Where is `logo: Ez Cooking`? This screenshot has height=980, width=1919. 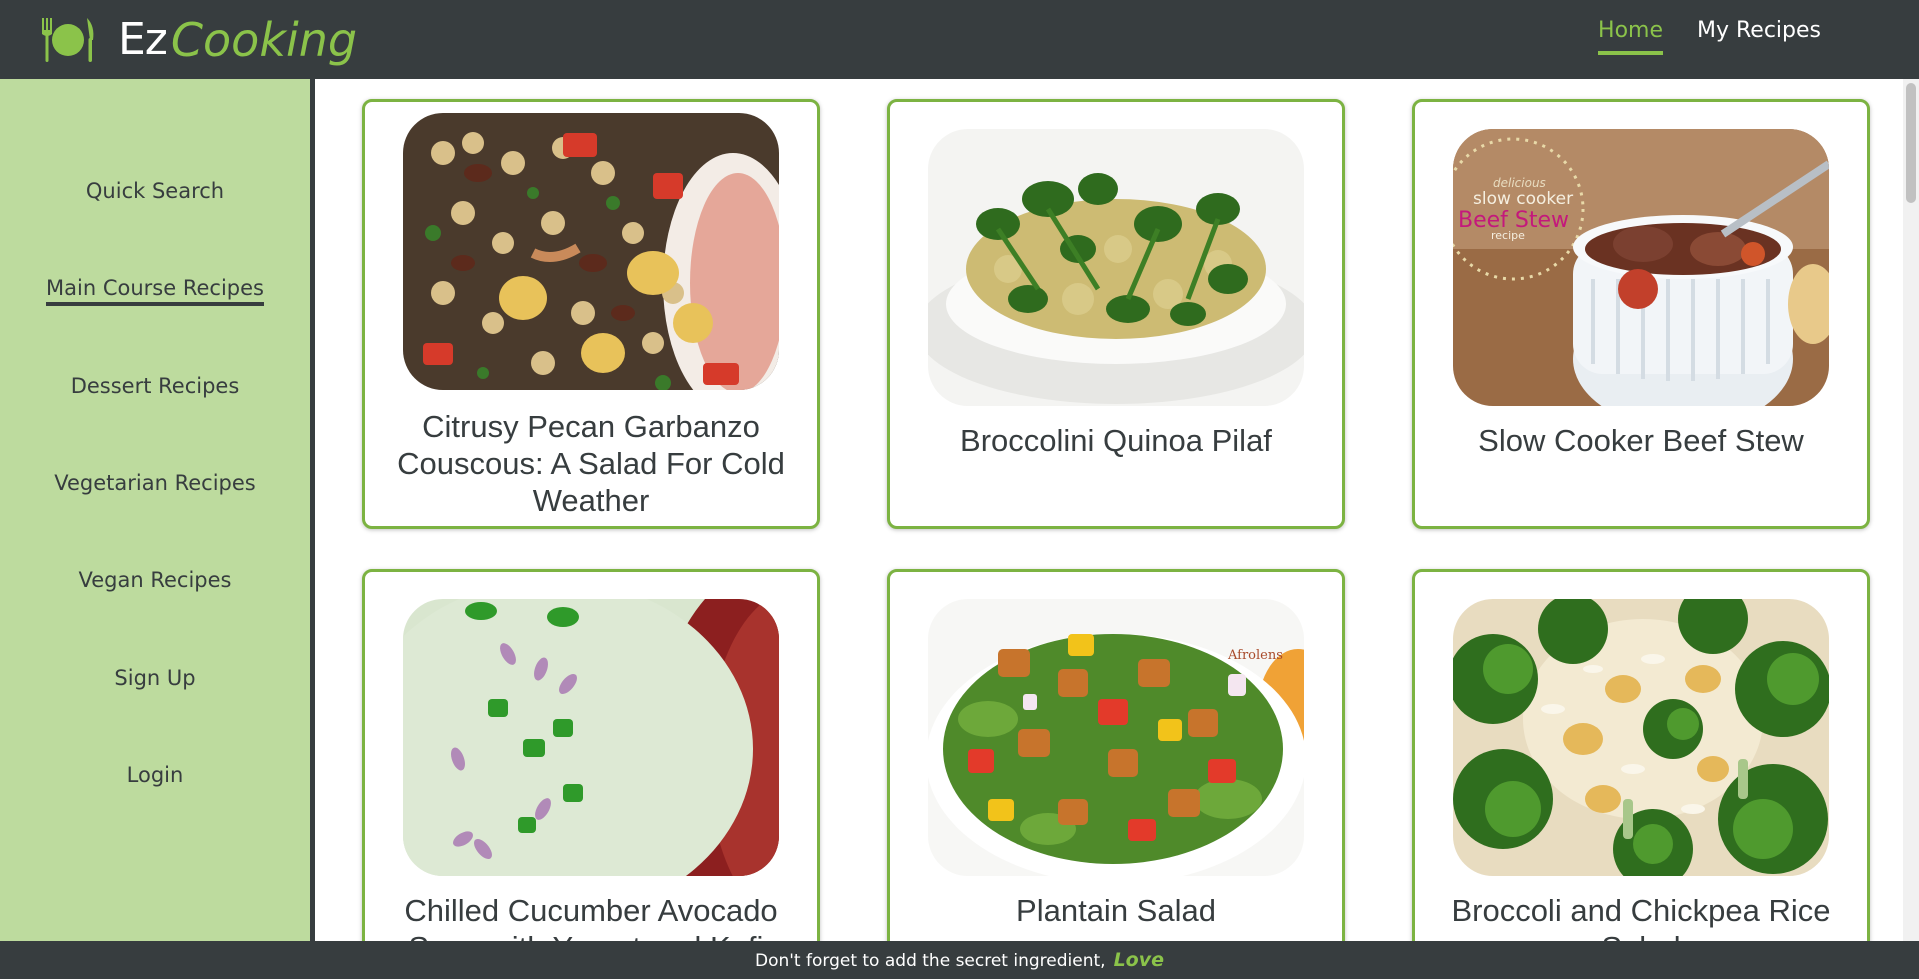 logo: Ez Cooking is located at coordinates (198, 39).